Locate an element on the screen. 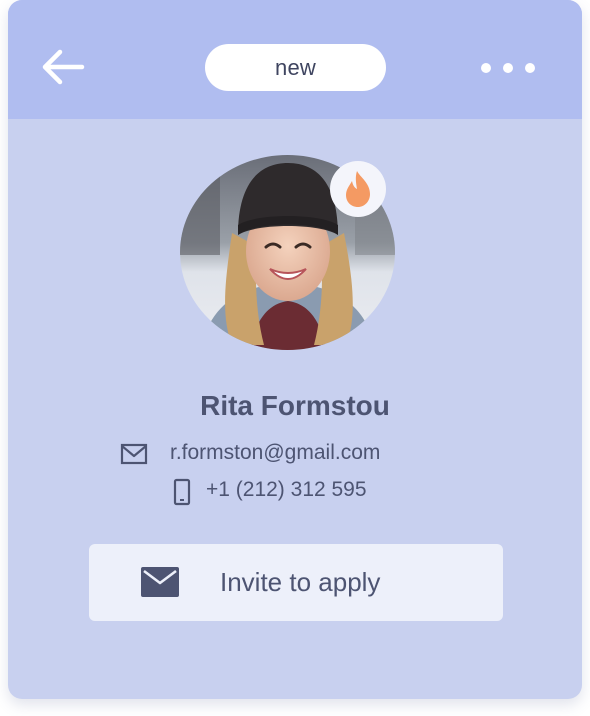 Image resolution: width=590 pixels, height=716 pixels. more-horizontal-icon is located at coordinates (486, 68).